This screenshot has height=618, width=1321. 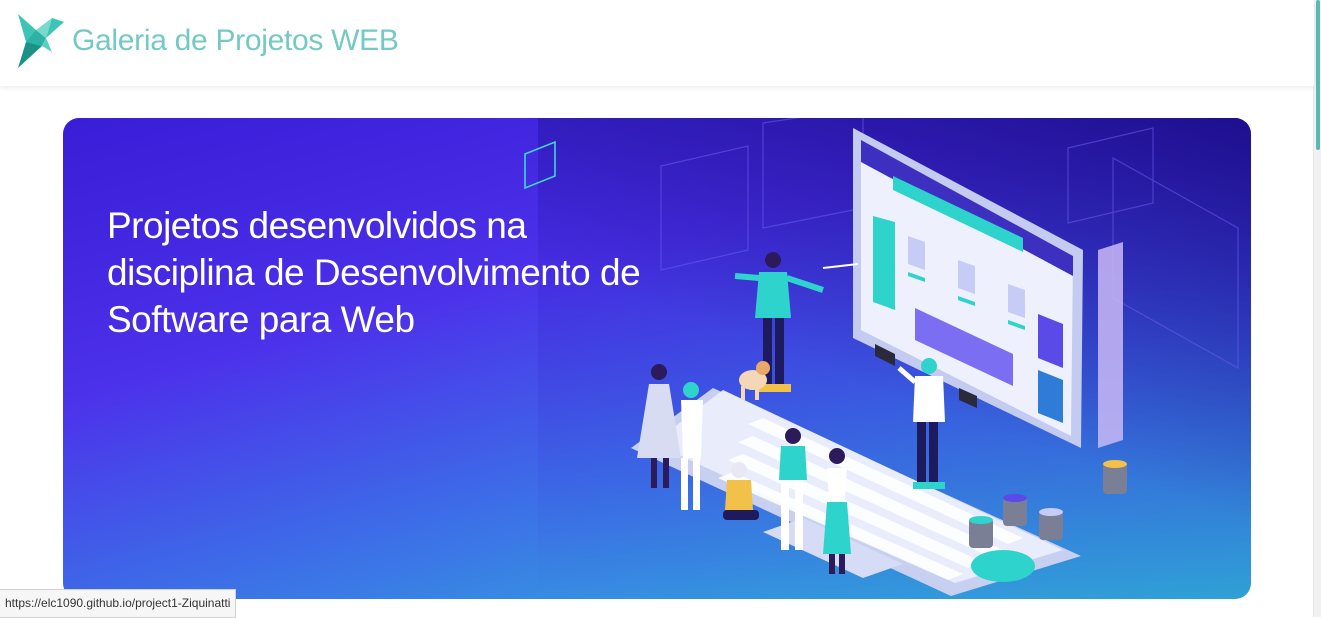 I want to click on paint-spill, so click(x=1003, y=566).